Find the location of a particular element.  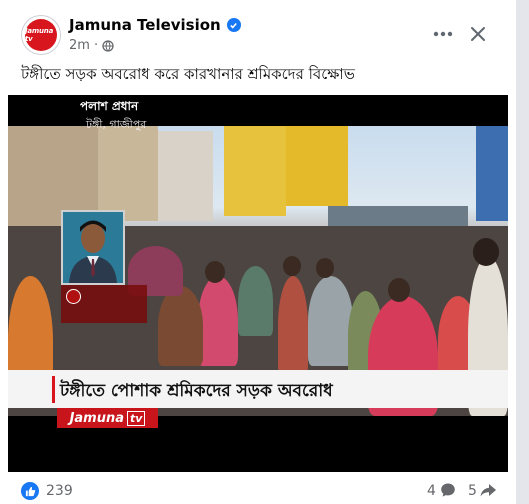

like-count: 239 is located at coordinates (59, 491).